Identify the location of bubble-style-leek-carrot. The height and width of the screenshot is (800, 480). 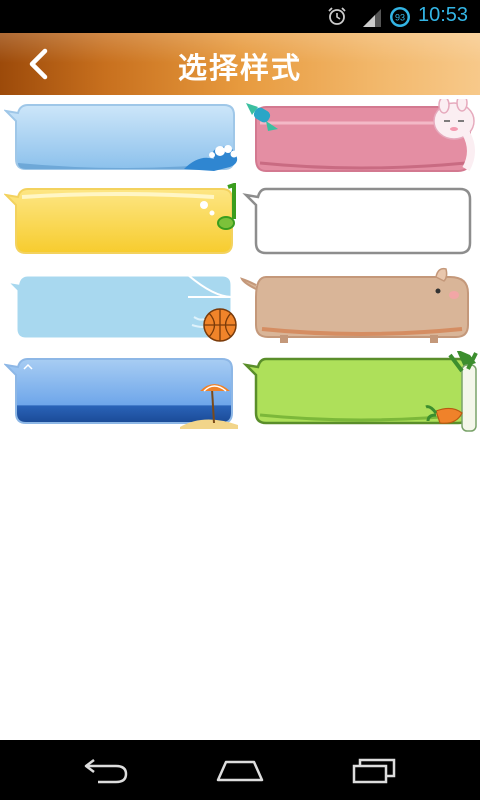
(359, 393).